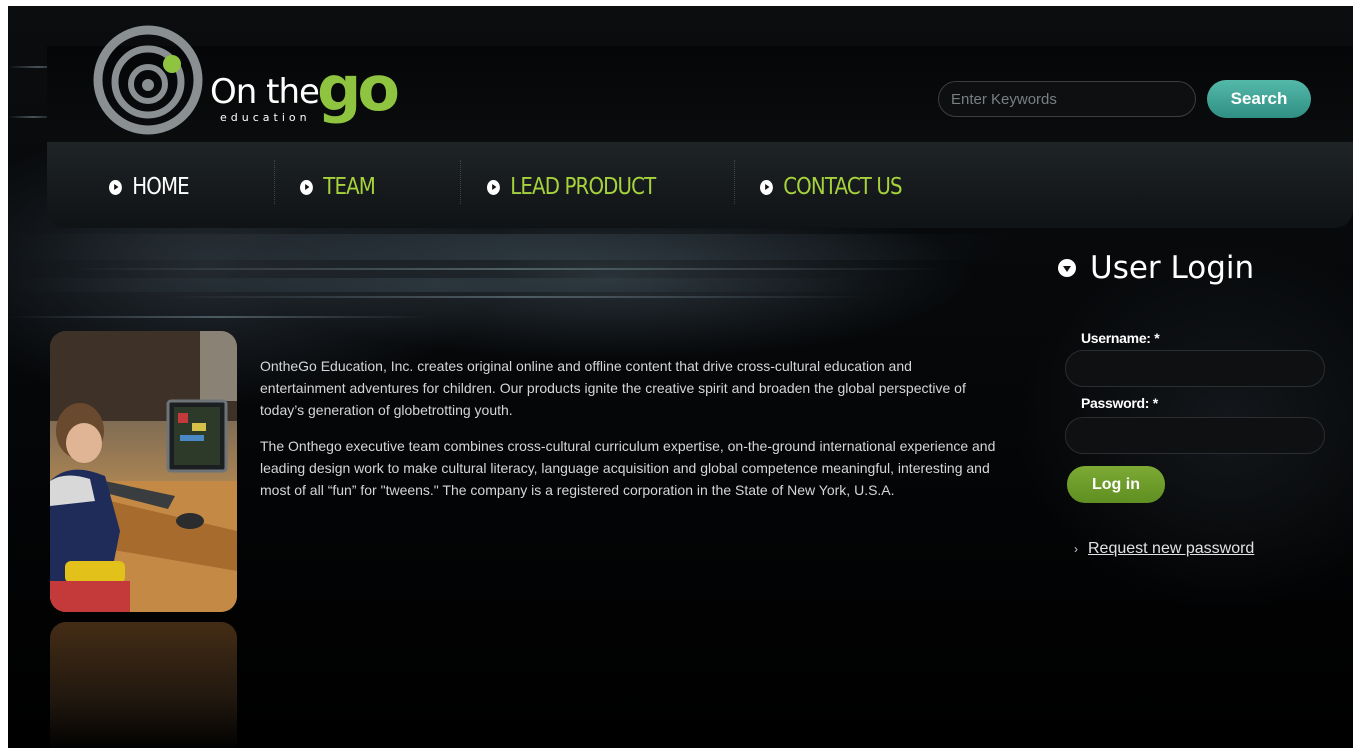 This screenshot has width=1353, height=748. What do you see at coordinates (1171, 549) in the screenshot?
I see `request-password-link: Request new password` at bounding box center [1171, 549].